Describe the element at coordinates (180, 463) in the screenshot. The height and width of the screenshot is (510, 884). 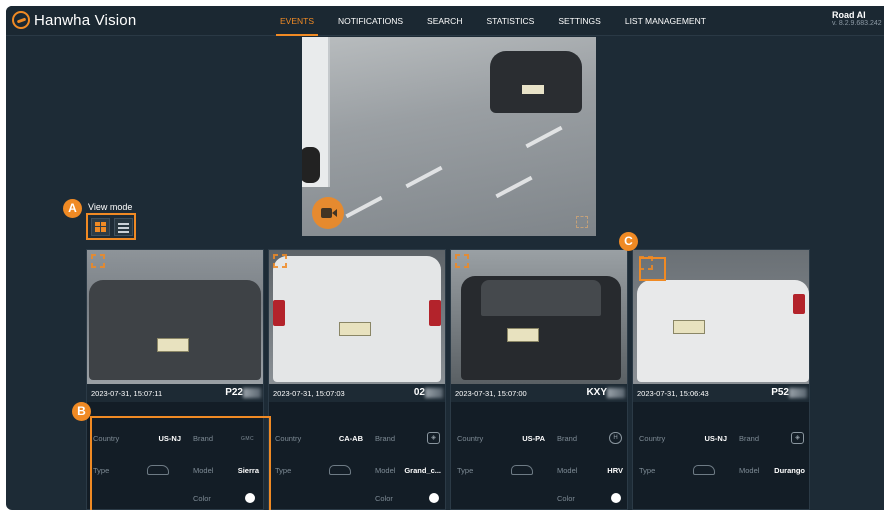
I see `attributes-highlight` at that location.